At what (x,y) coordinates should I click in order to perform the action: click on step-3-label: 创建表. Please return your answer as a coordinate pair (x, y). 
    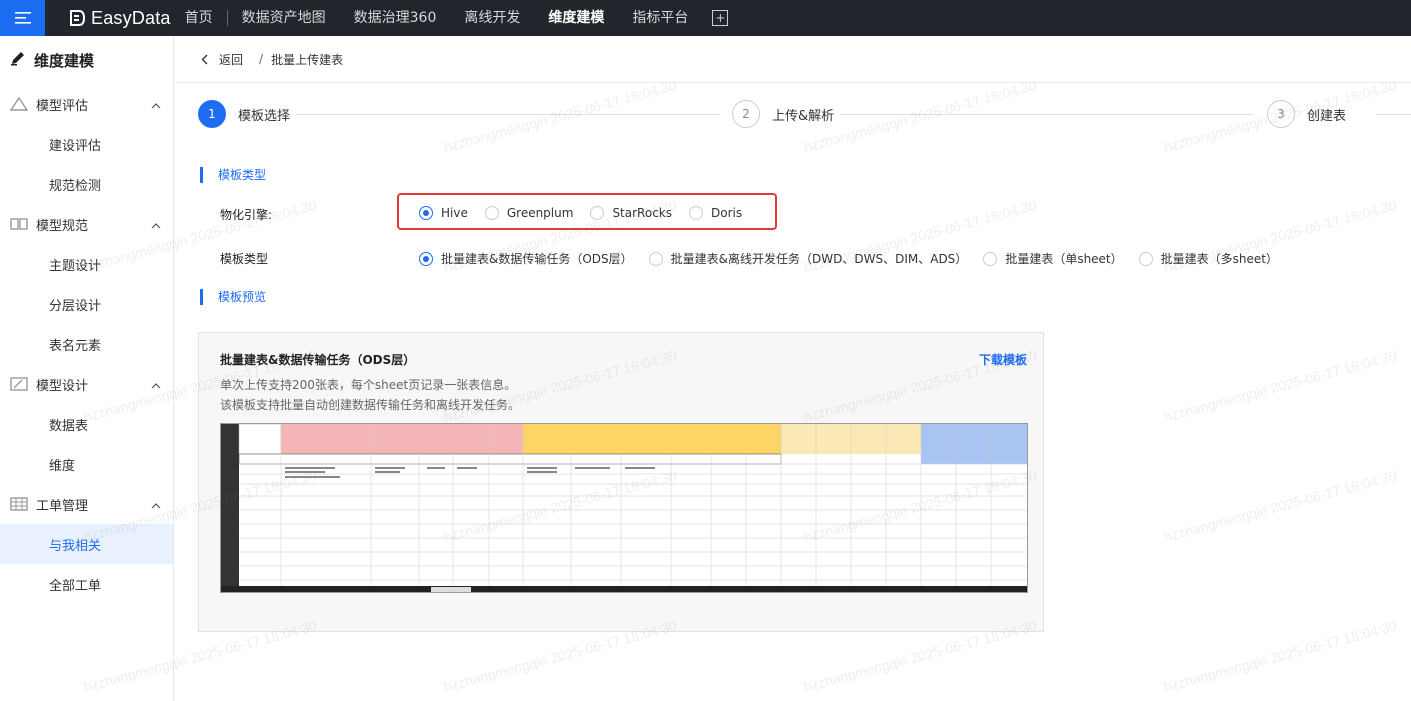
    Looking at the image, I should click on (1327, 116).